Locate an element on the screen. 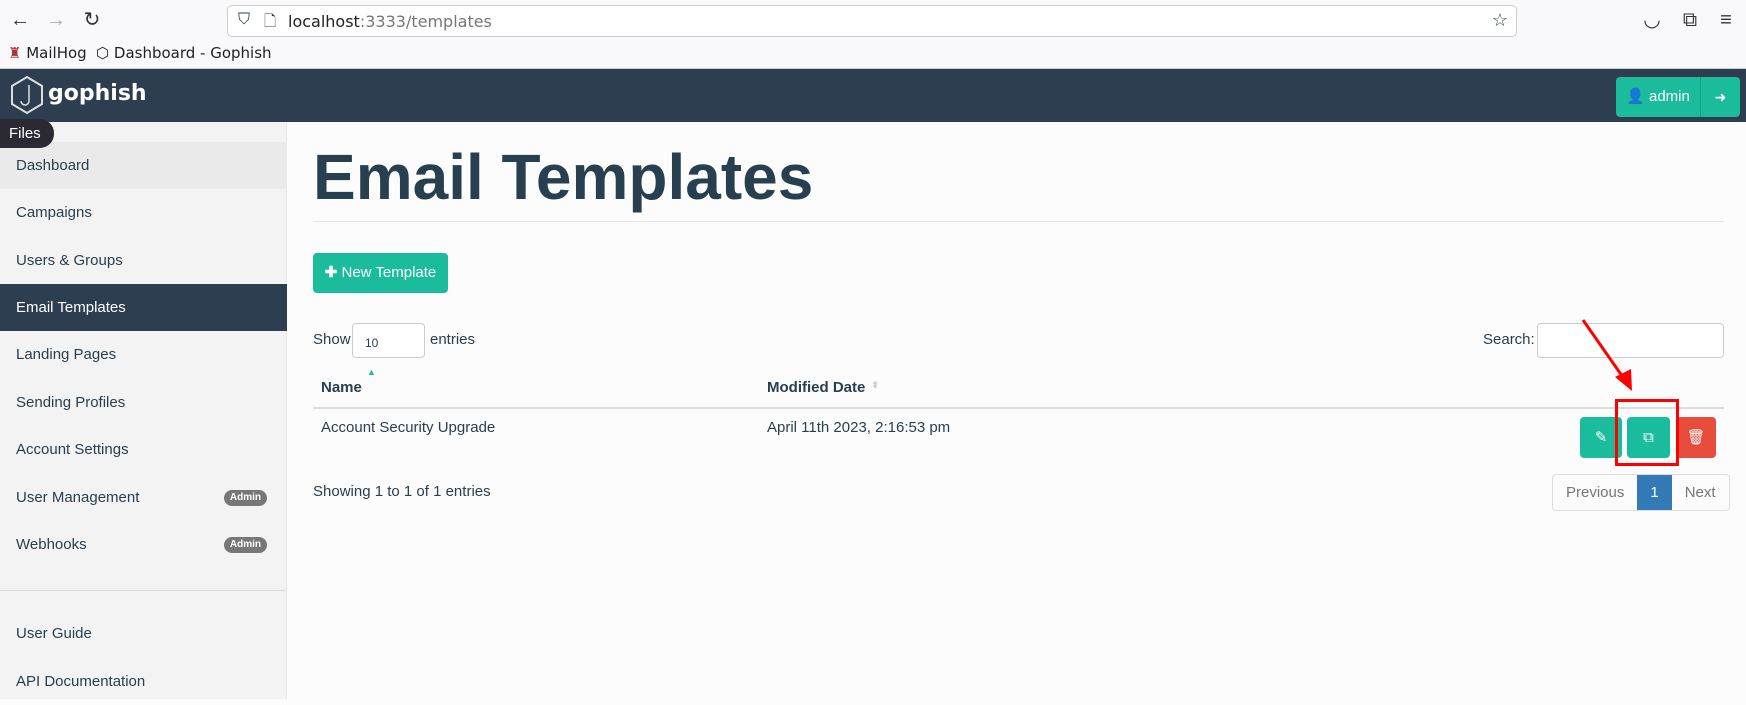 This screenshot has height=705, width=1746. url-host: localhost is located at coordinates (324, 21).